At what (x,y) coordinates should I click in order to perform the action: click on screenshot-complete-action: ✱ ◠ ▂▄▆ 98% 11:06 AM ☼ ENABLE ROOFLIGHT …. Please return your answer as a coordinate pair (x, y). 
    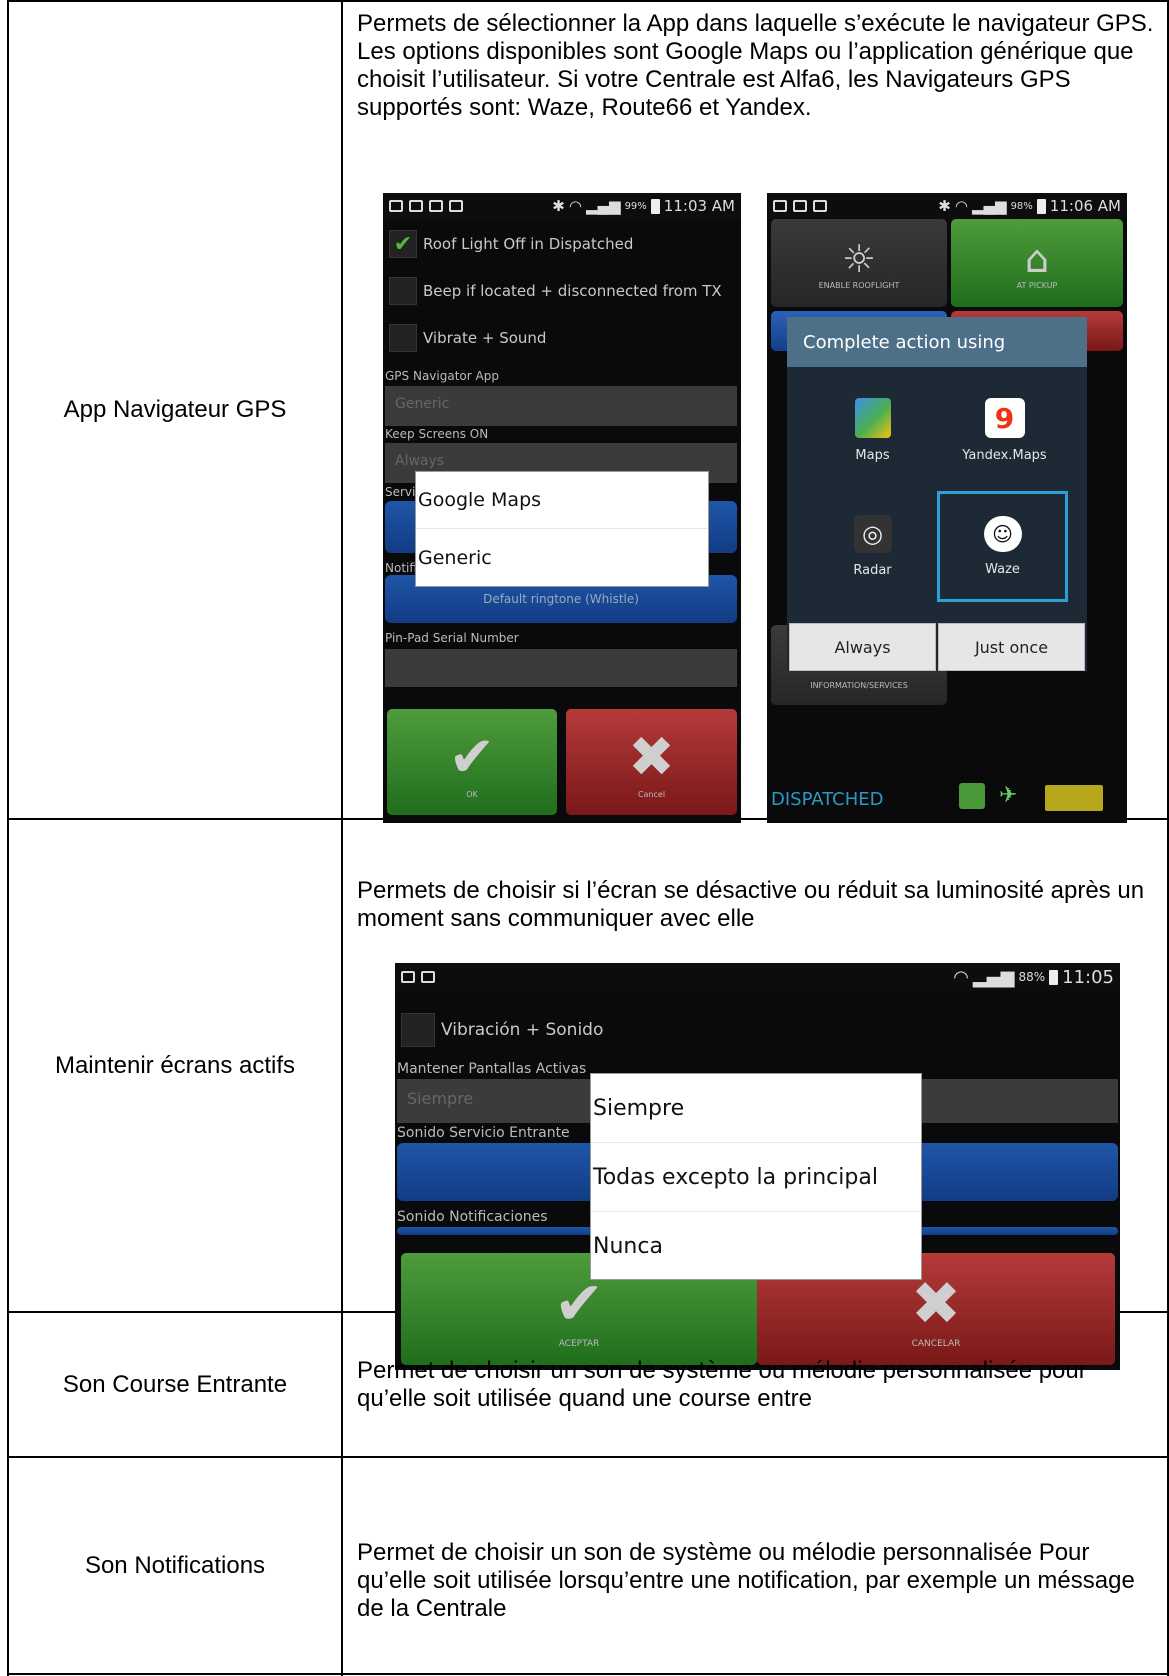
    Looking at the image, I should click on (947, 508).